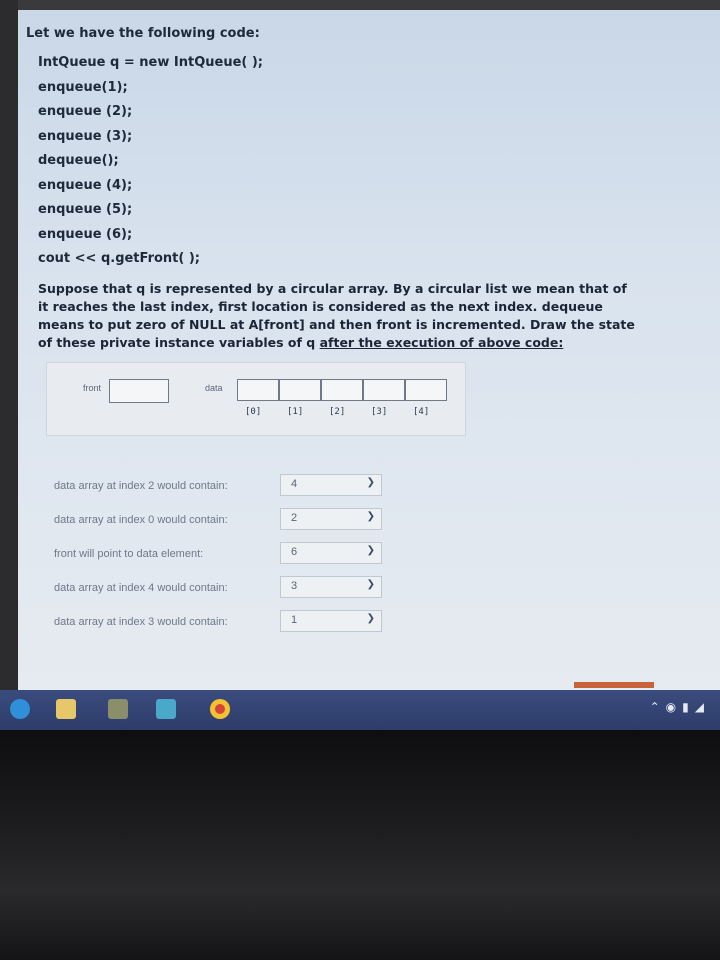 The width and height of the screenshot is (720, 960). I want to click on answer-value: 2, so click(294, 518).